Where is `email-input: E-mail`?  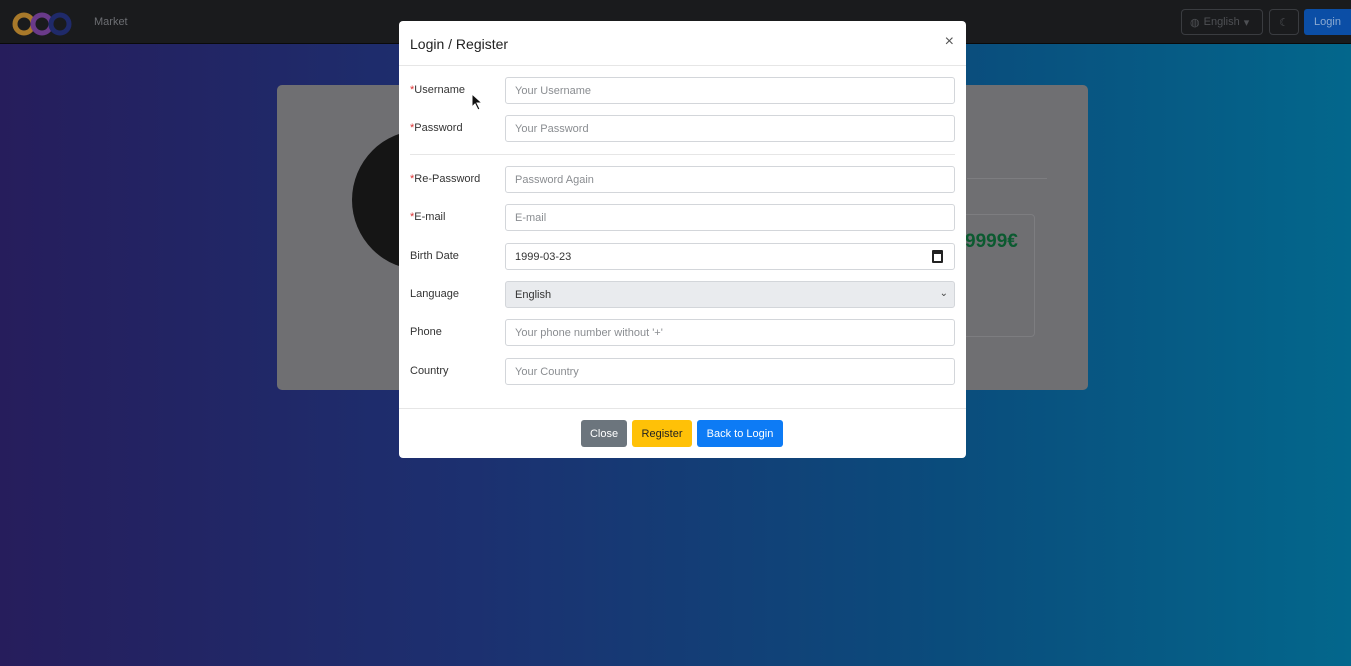 email-input: E-mail is located at coordinates (730, 217).